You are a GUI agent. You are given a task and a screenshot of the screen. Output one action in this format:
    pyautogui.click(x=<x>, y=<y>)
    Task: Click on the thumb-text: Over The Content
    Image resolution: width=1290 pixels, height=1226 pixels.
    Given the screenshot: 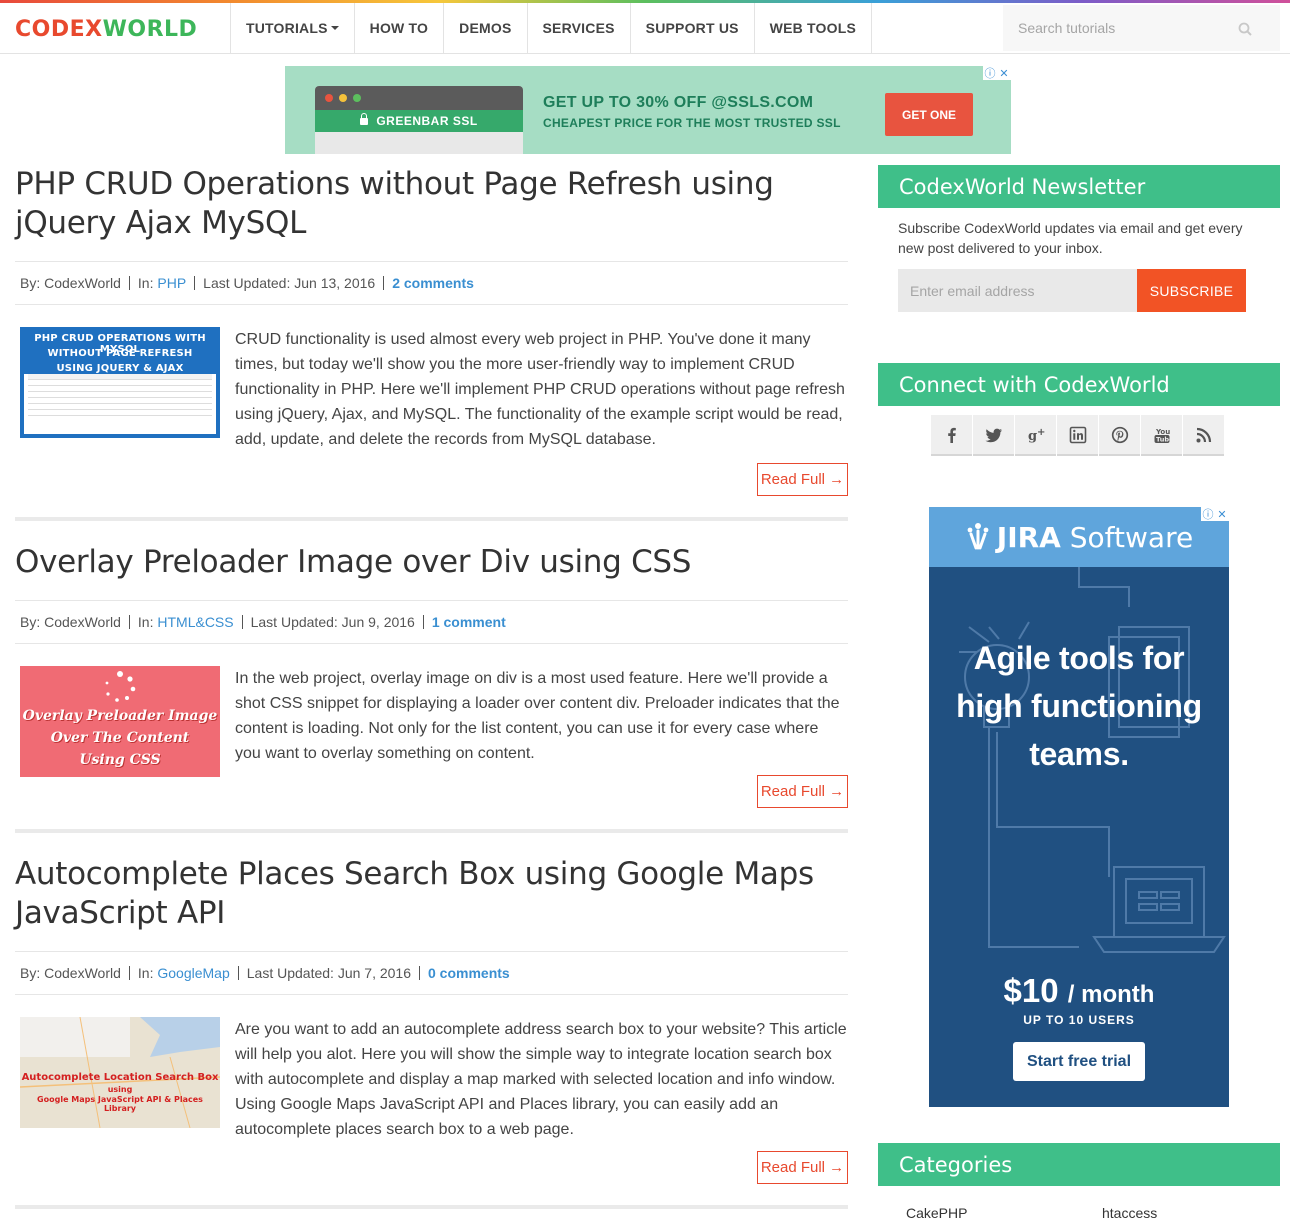 What is the action you would take?
    pyautogui.click(x=120, y=738)
    